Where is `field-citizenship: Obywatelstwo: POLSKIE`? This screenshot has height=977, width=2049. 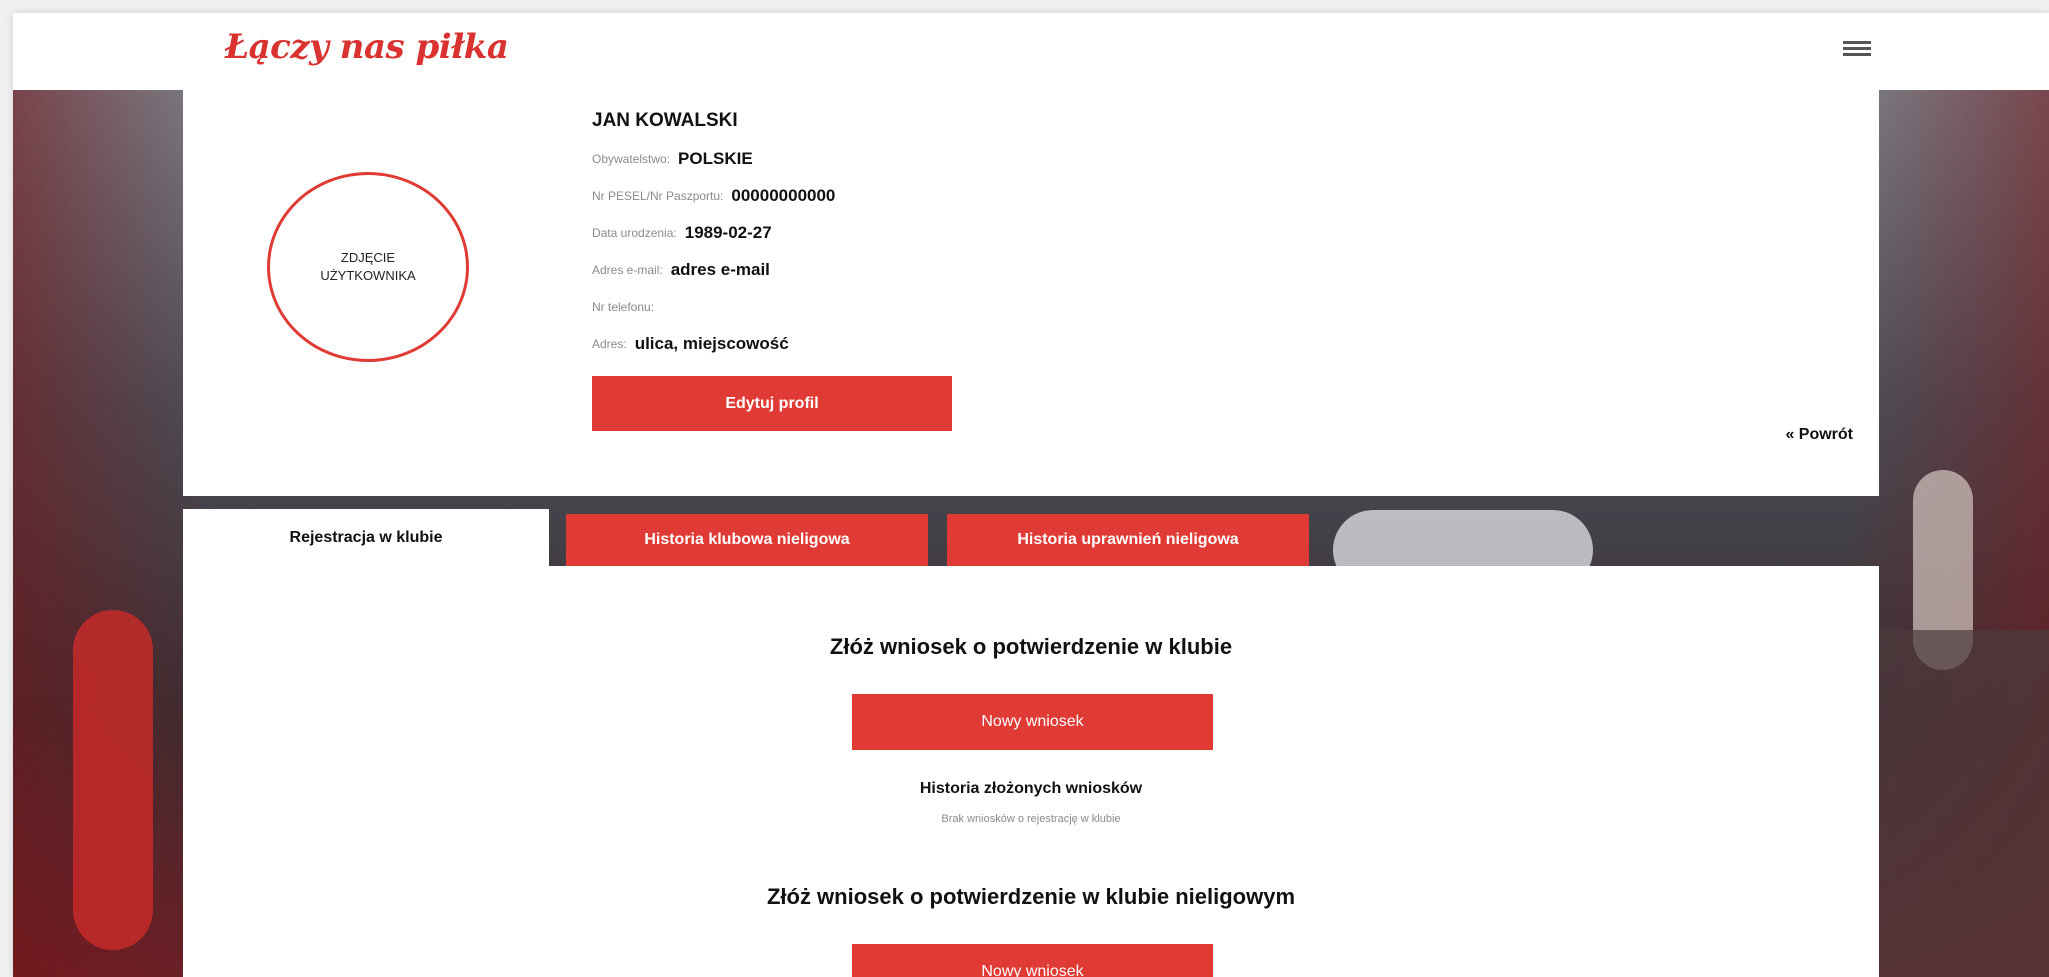
field-citizenship: Obywatelstwo: POLSKIE is located at coordinates (713, 158).